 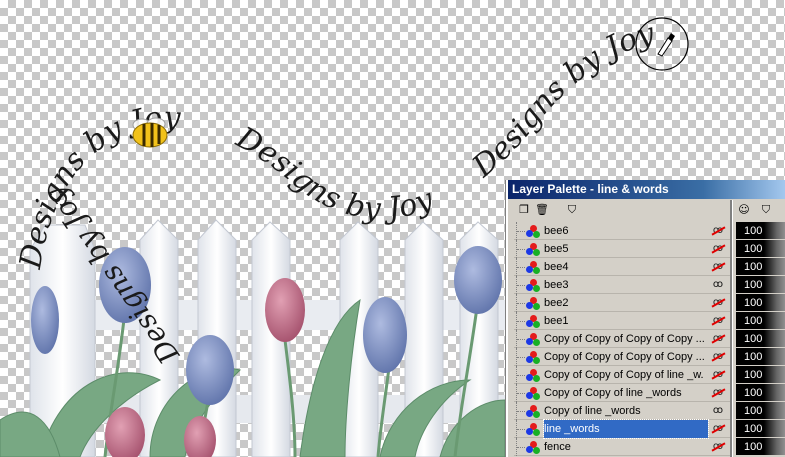 I want to click on layer-name: bee2, so click(x=624, y=303).